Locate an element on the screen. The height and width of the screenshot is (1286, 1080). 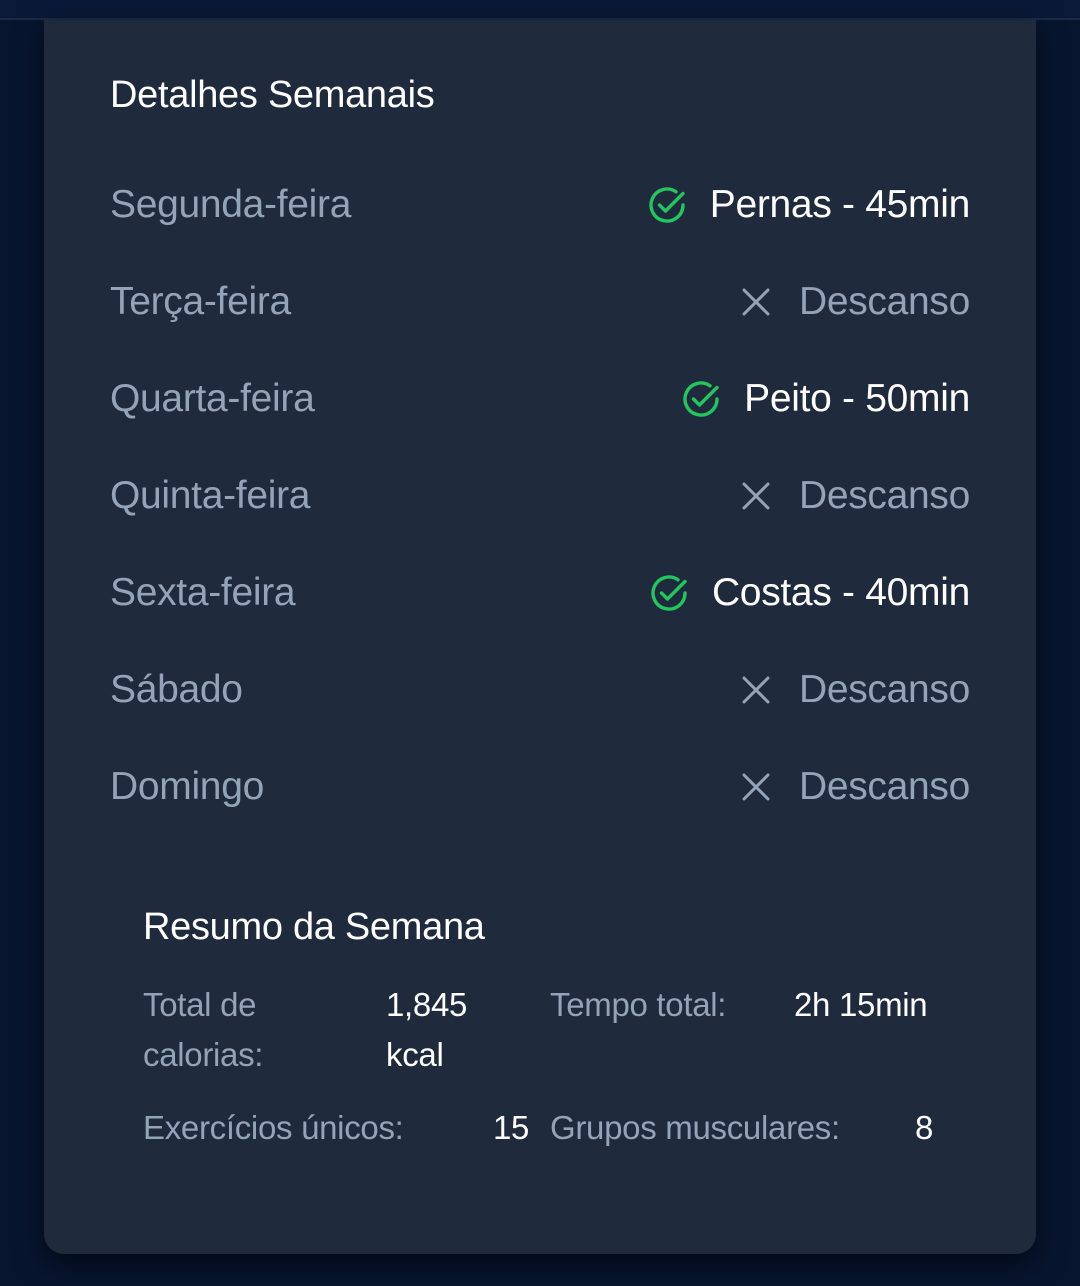
day-name: Domingo is located at coordinates (187, 786).